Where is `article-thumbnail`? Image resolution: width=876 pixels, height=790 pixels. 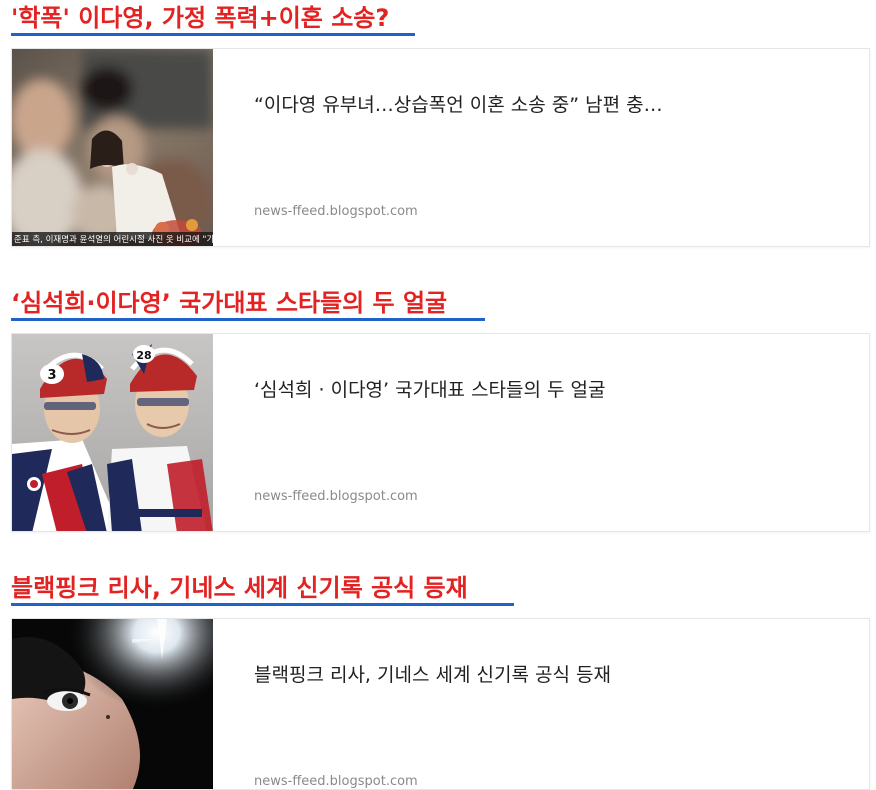 article-thumbnail is located at coordinates (112, 704).